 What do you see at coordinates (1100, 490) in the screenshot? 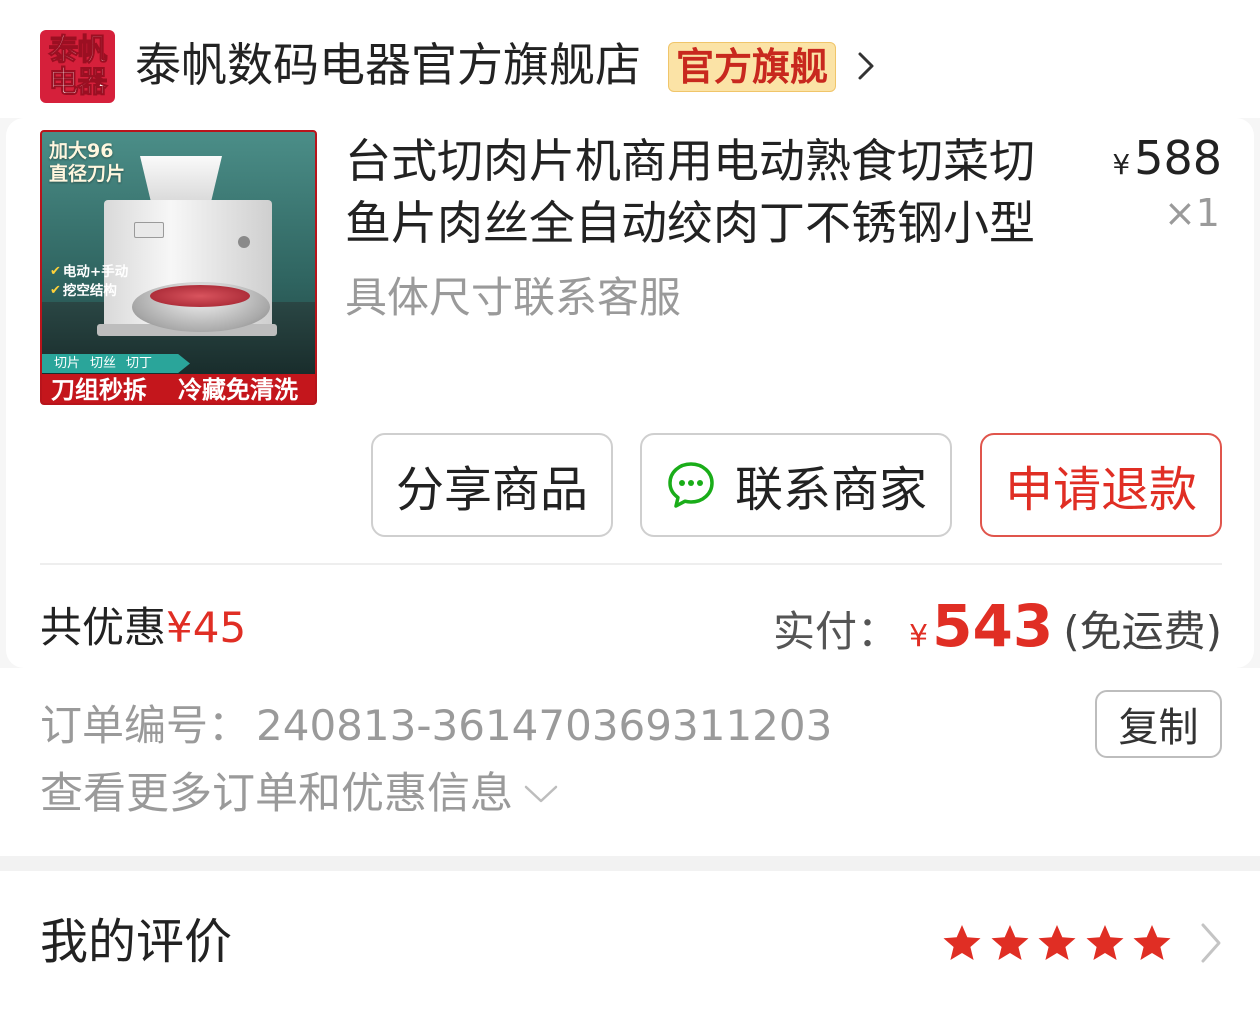
I see `request-refund-label: 申请退款` at bounding box center [1100, 490].